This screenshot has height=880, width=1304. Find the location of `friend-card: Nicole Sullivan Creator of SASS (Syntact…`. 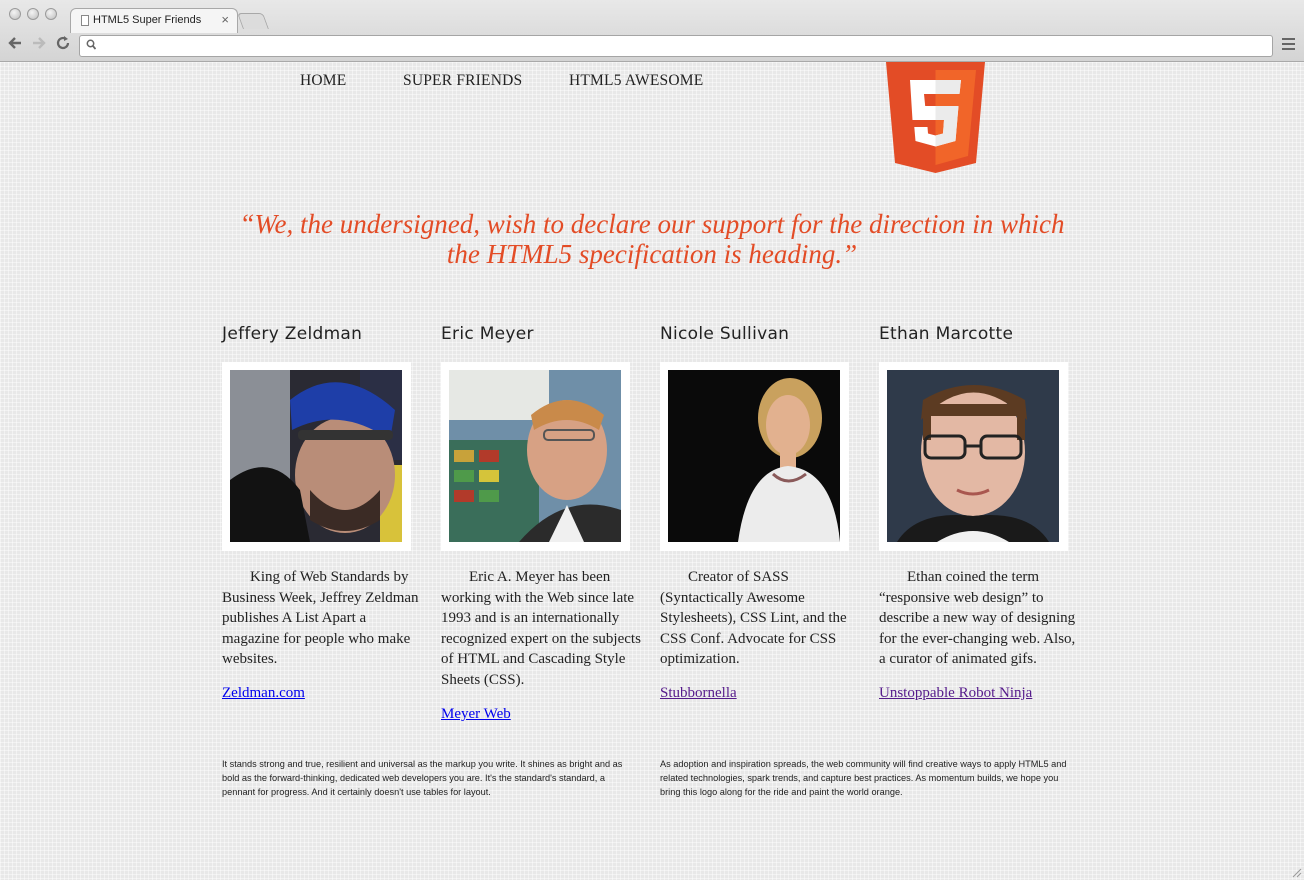

friend-card: Nicole Sullivan Creator of SASS (Syntact… is located at coordinates (760, 512).